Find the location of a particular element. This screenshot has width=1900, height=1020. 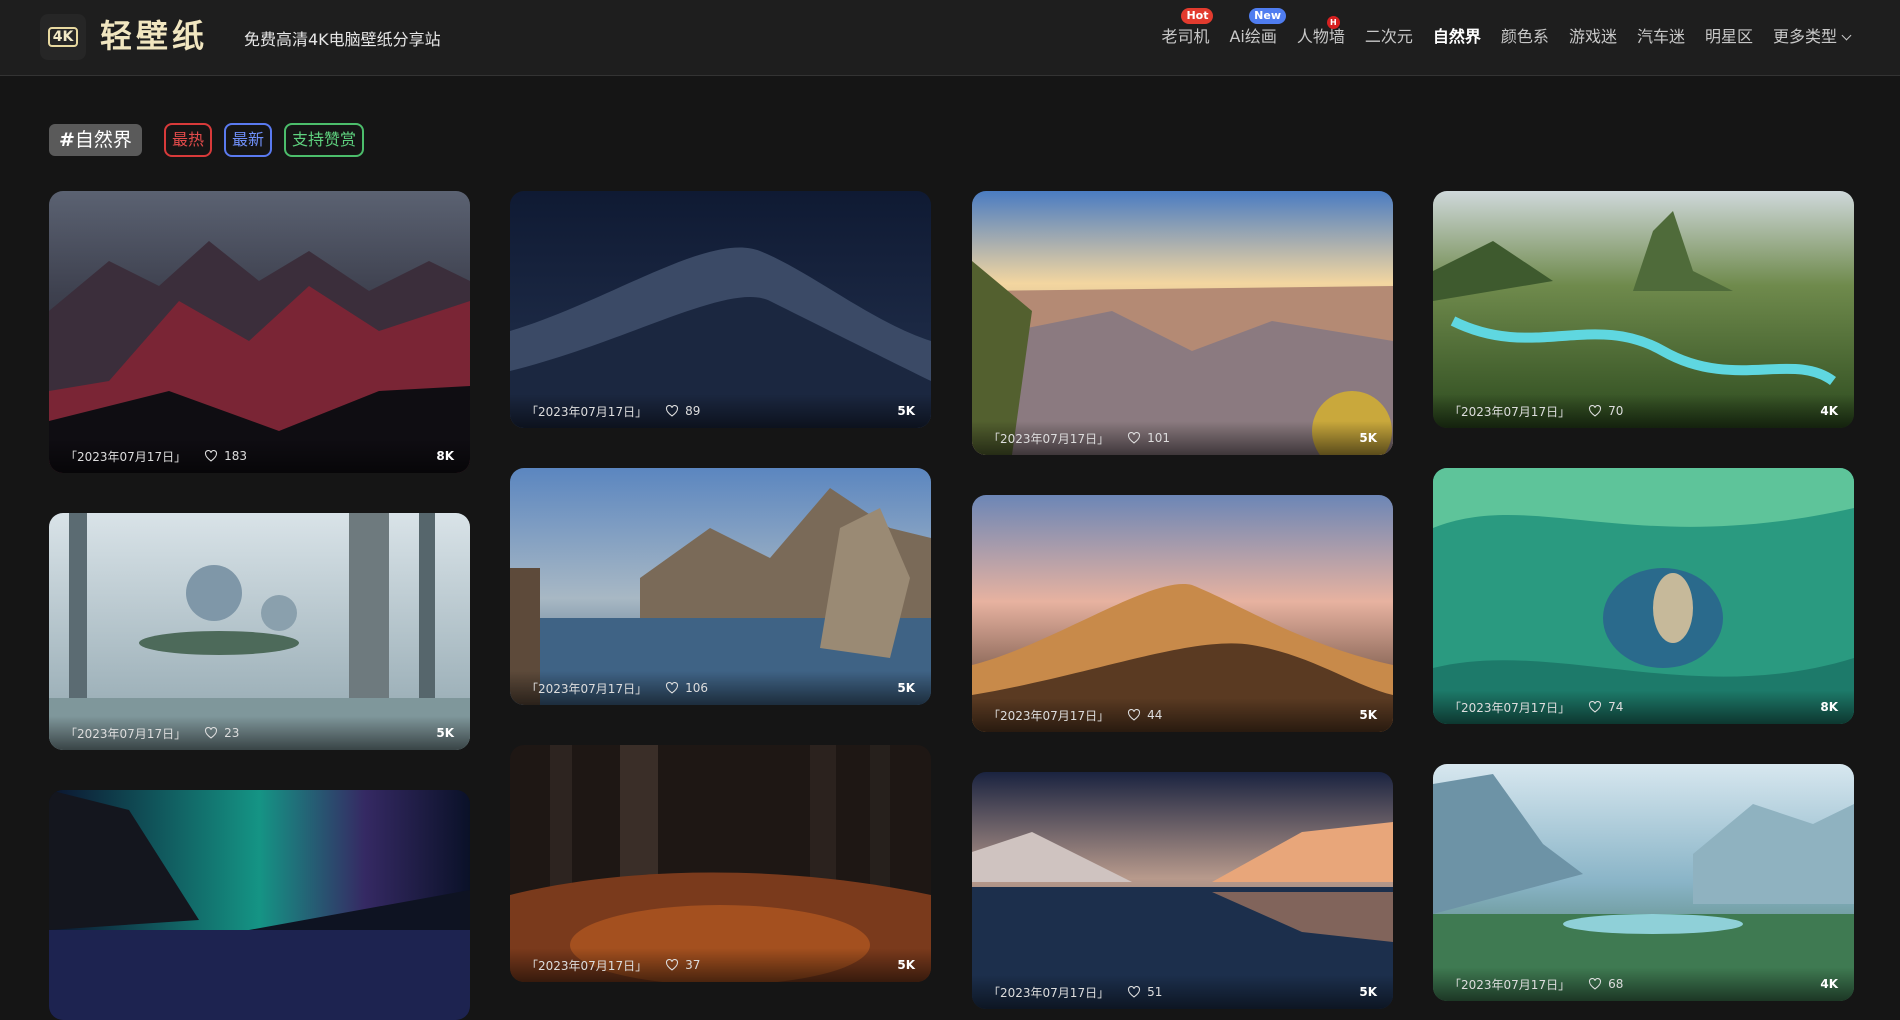

wallpaper-card: 「2023年07月17日」 101 5K is located at coordinates (1182, 323).